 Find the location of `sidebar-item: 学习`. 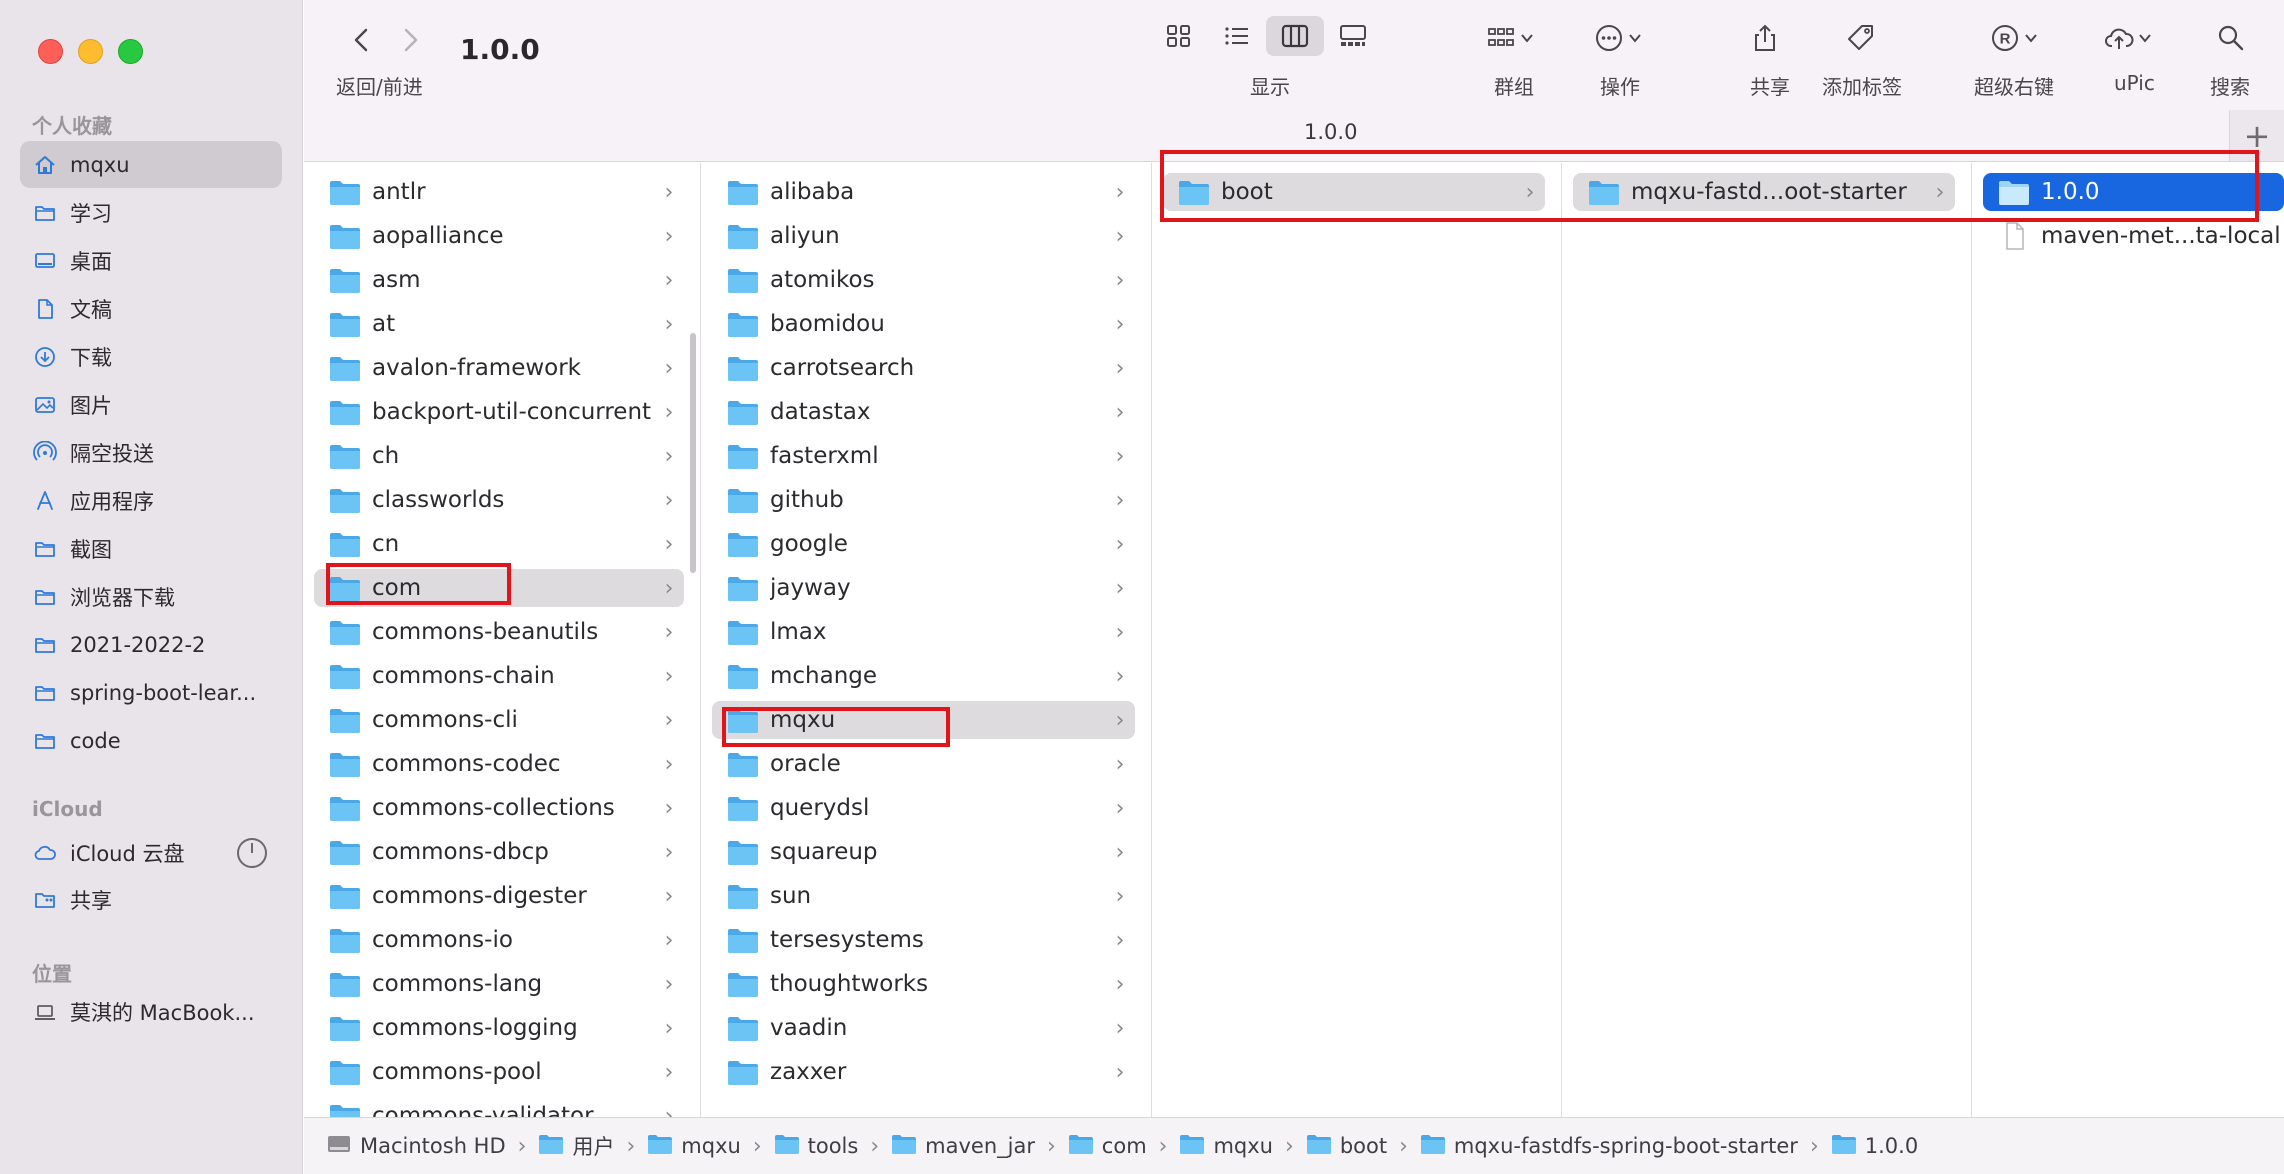

sidebar-item: 学习 is located at coordinates (151, 212).